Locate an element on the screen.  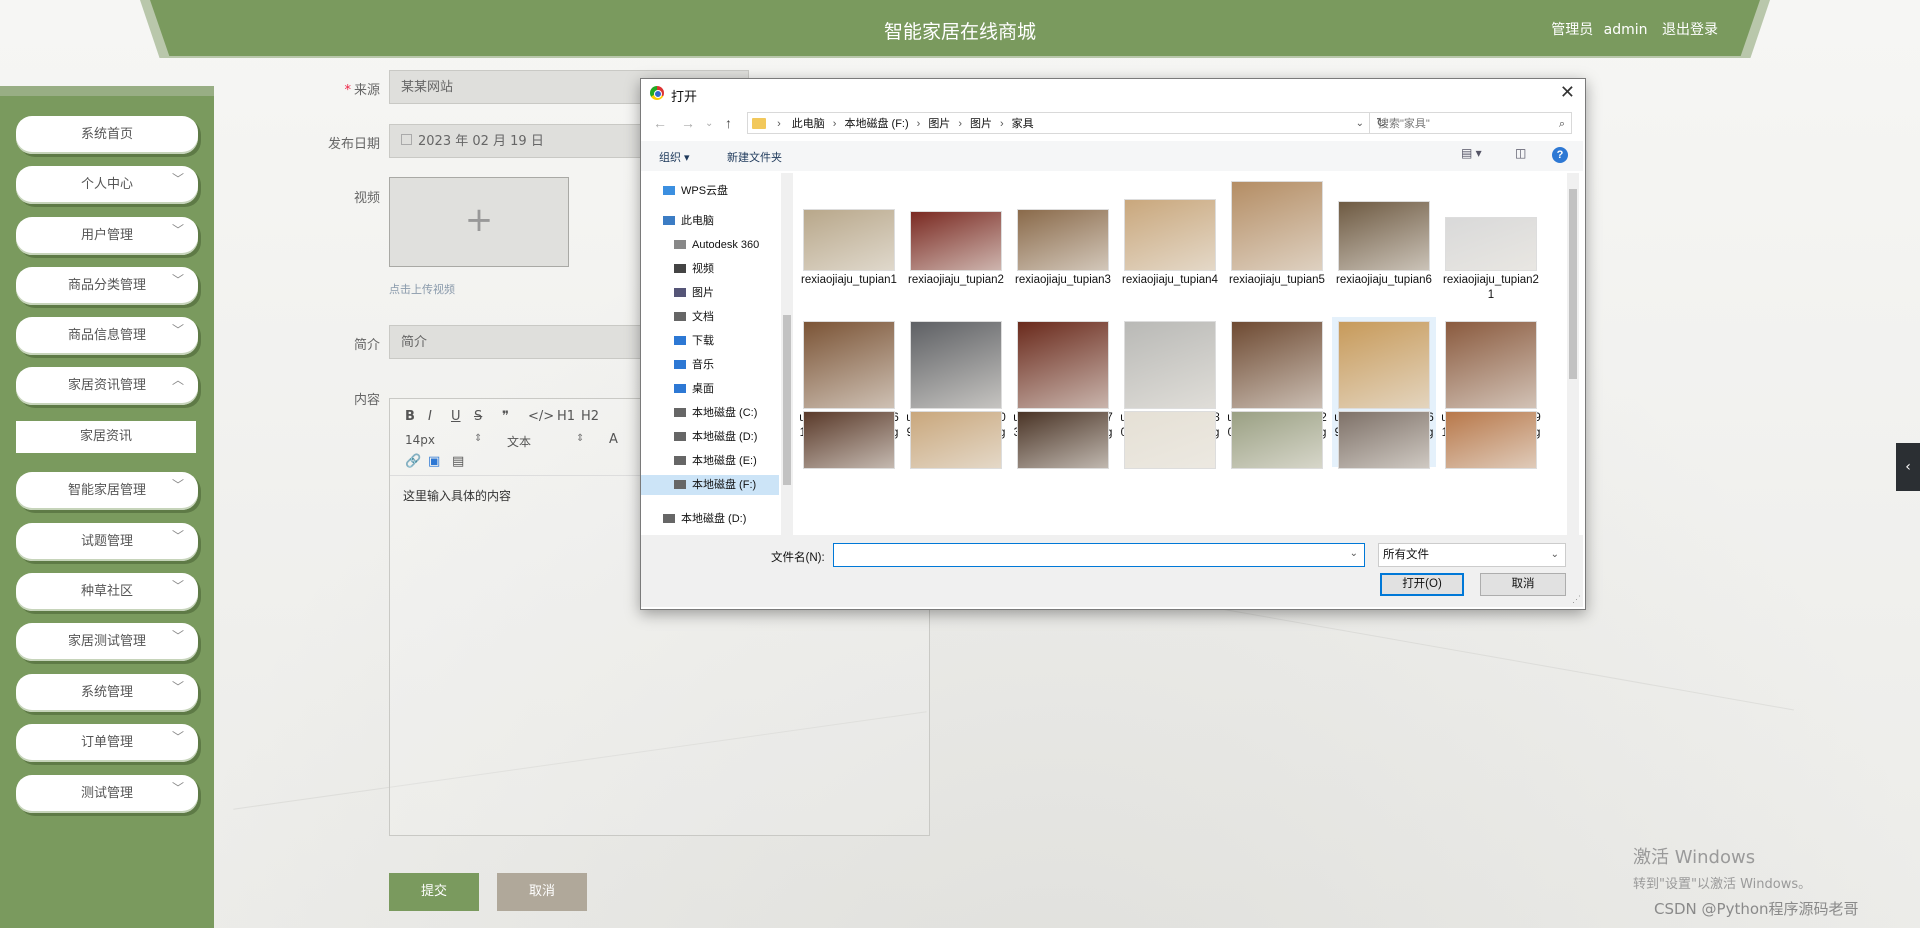
file-item: rexiaojiaju_tupian21 is located at coordinates (1491, 245).